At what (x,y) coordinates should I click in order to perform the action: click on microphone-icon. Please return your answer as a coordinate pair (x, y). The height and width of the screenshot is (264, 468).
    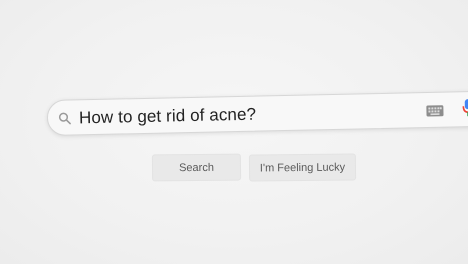
    Looking at the image, I should click on (465, 108).